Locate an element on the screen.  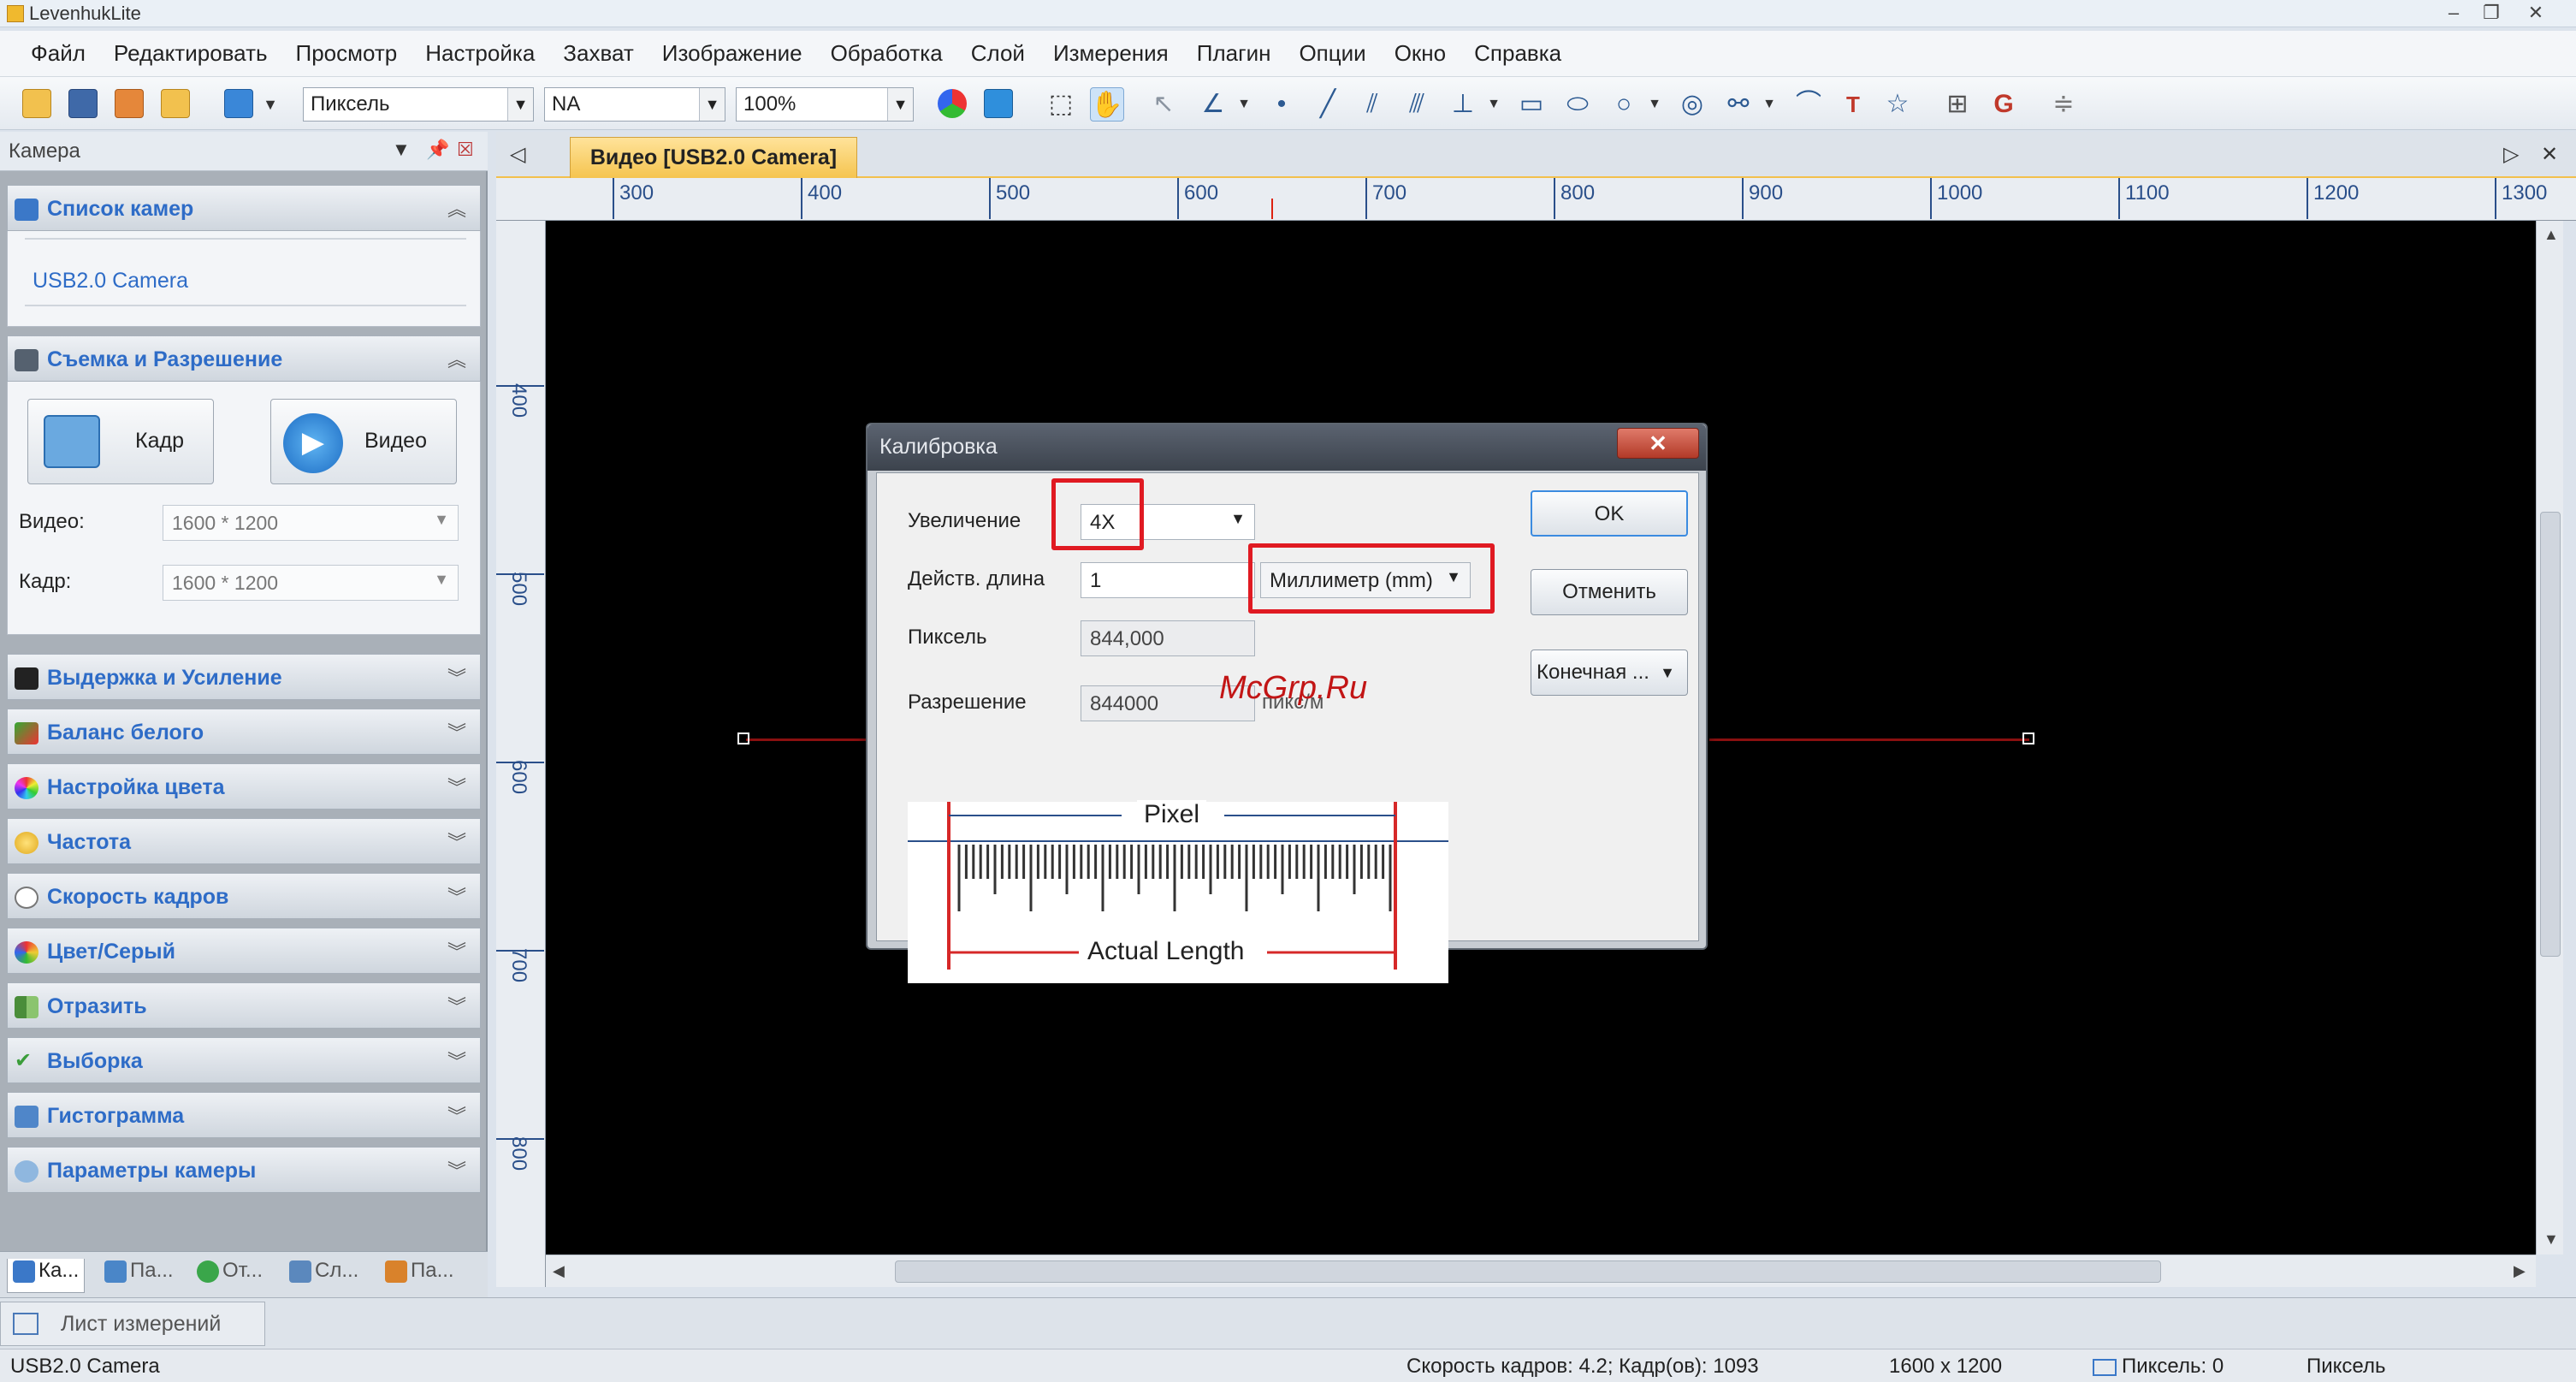
final-select: Конечная ... ▼ is located at coordinates (1609, 673).